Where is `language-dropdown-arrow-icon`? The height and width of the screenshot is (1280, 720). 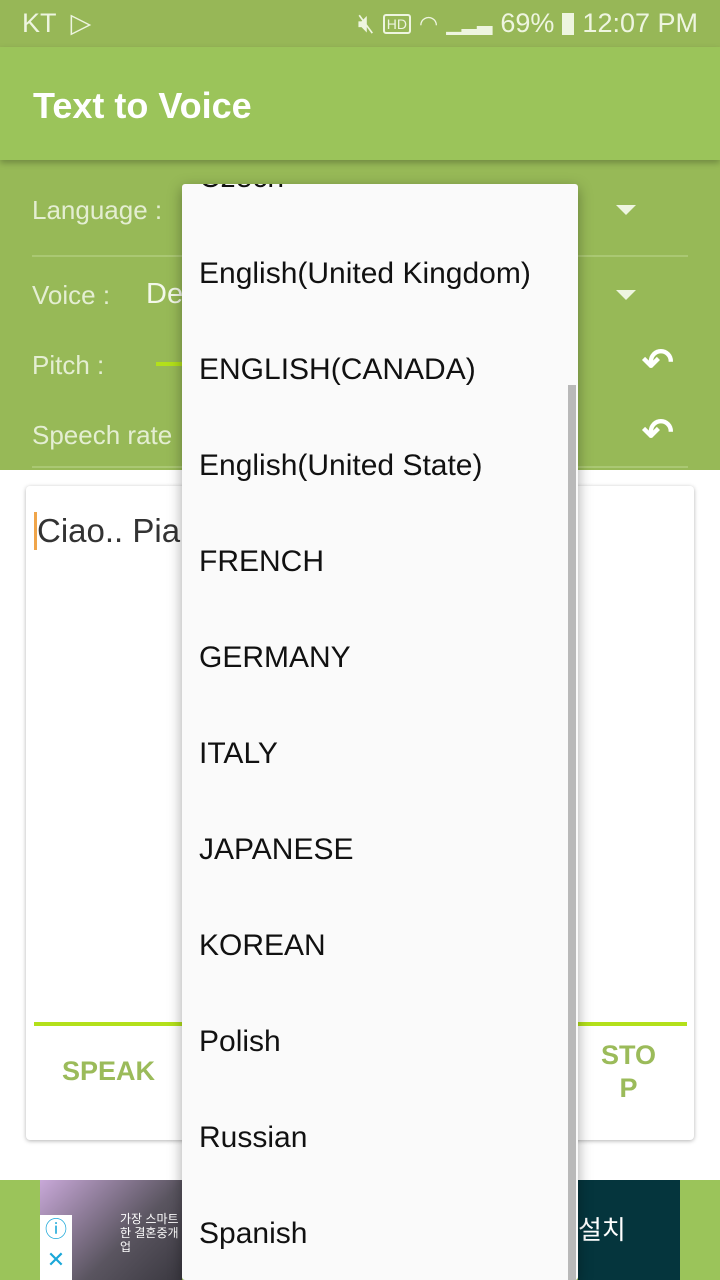
language-dropdown-arrow-icon is located at coordinates (626, 210).